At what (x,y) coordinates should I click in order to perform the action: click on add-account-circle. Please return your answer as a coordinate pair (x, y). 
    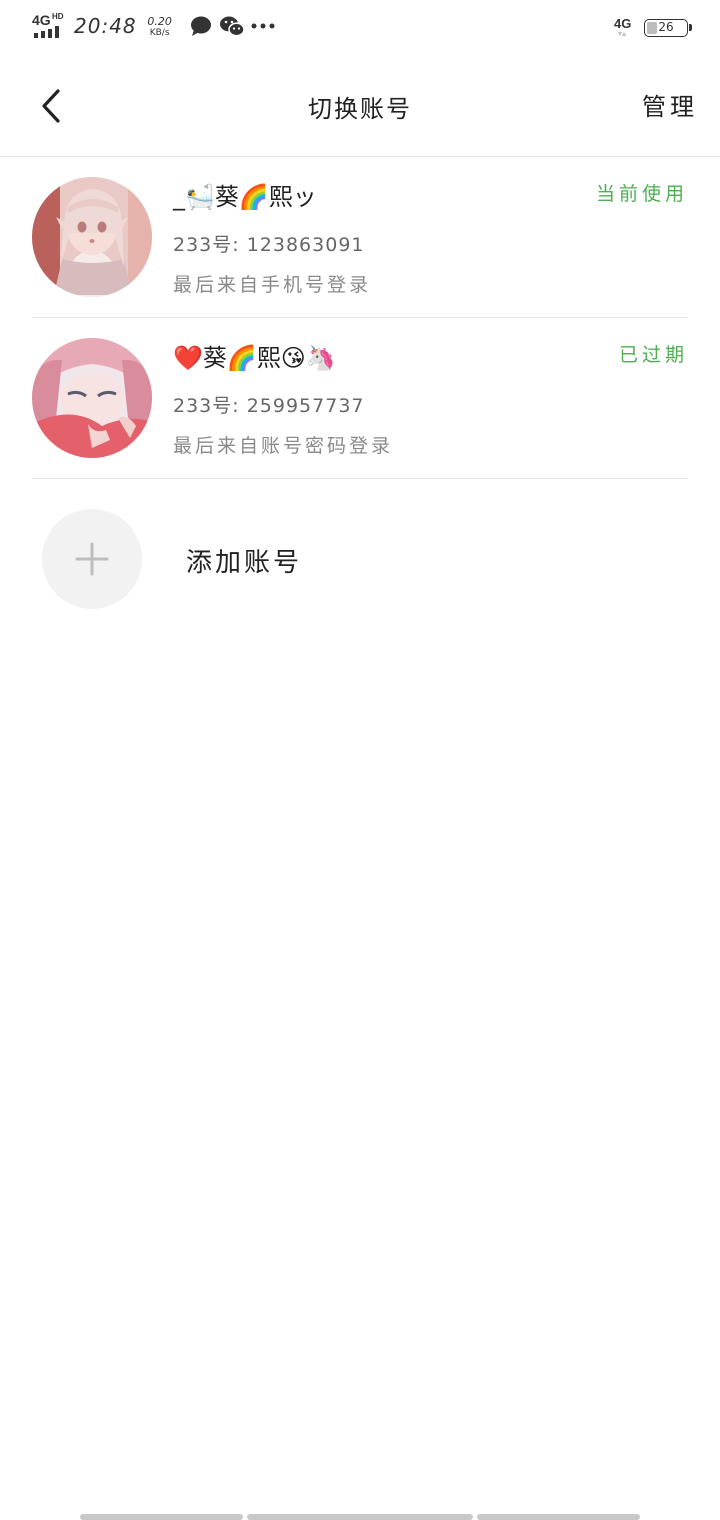
    Looking at the image, I should click on (92, 559).